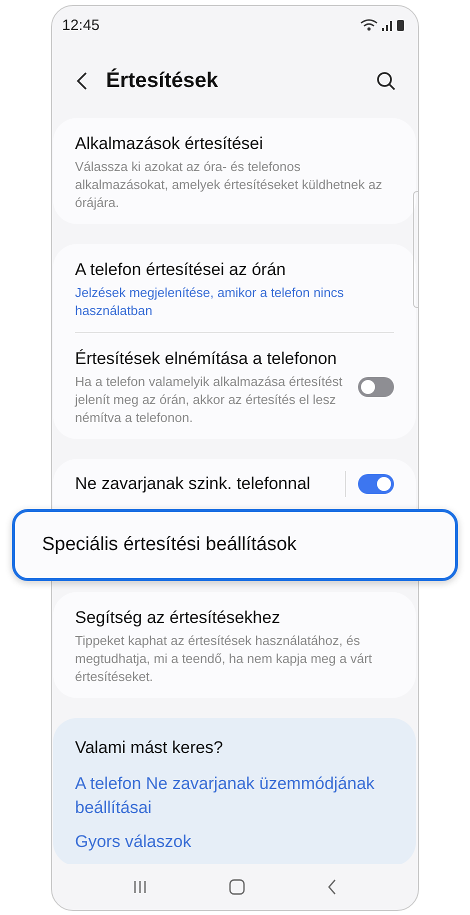  Describe the element at coordinates (140, 887) in the screenshot. I see `recent-apps-icon` at that location.